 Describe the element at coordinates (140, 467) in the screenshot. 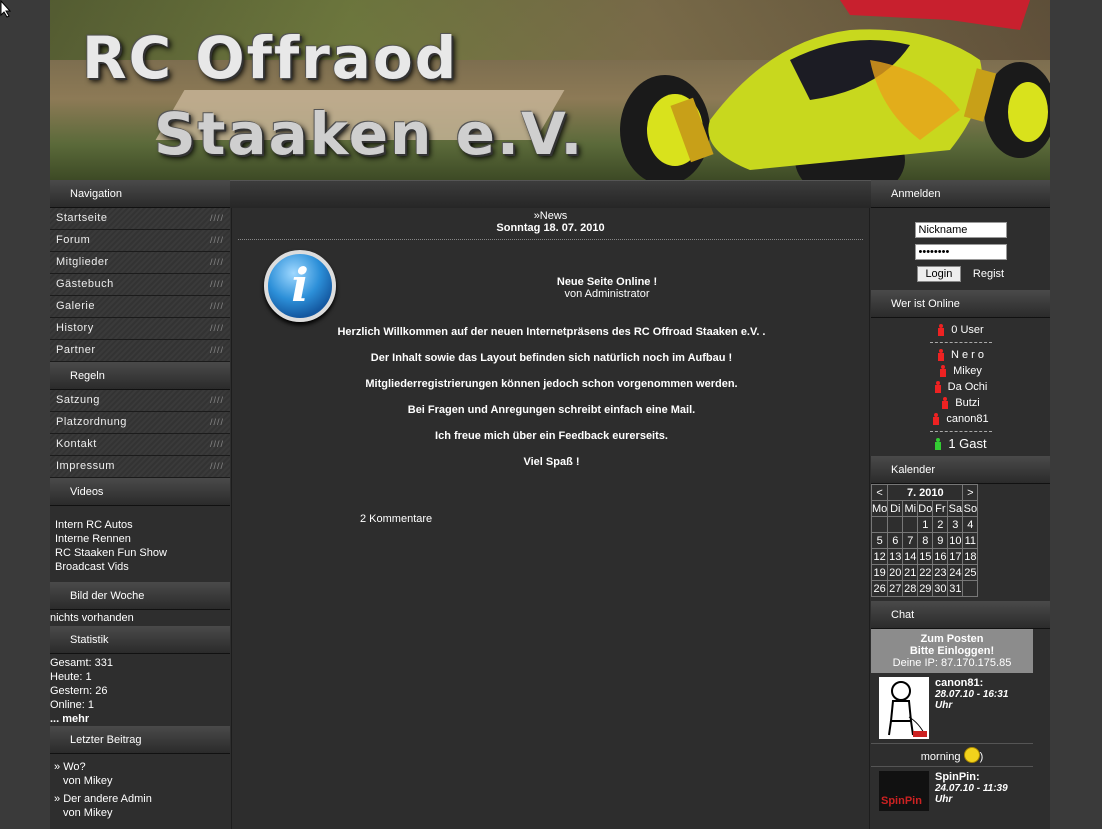

I see `nav-item-impressum: Impressum////` at that location.